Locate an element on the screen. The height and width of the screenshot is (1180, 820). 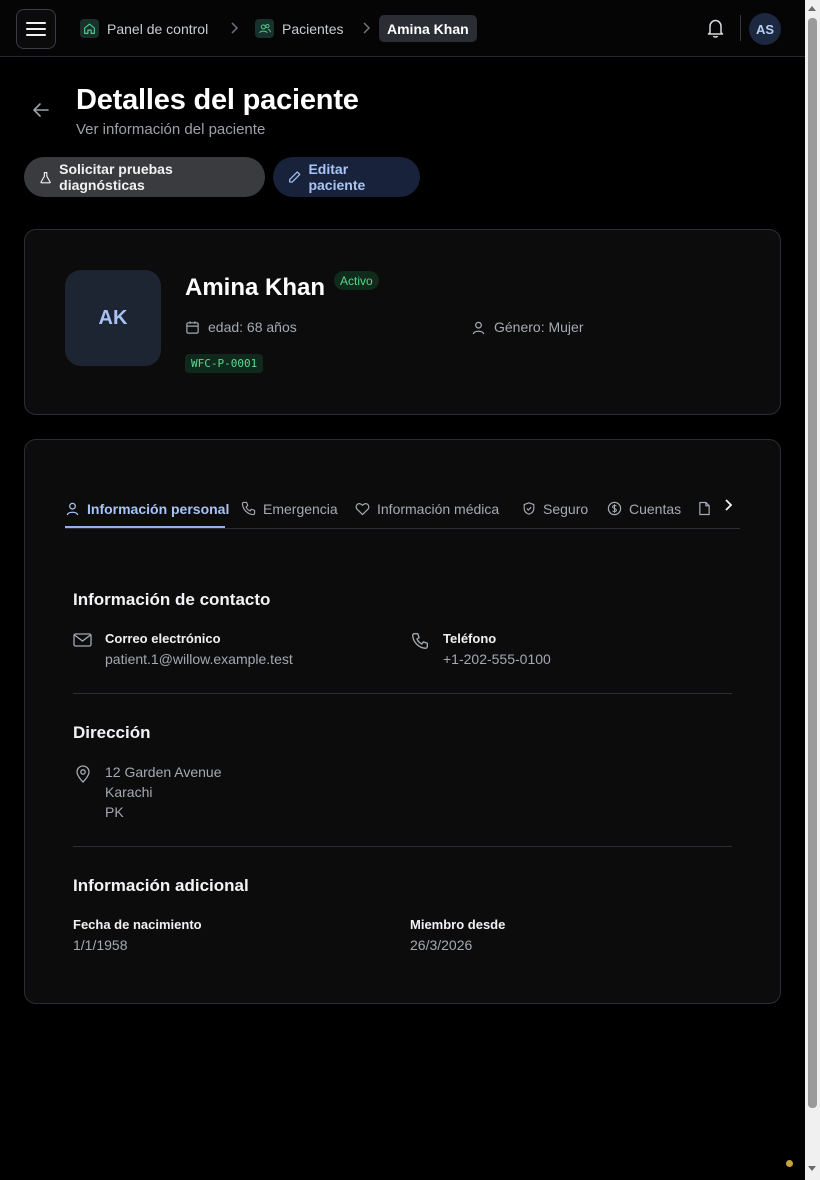
pencil-icon is located at coordinates (295, 177).